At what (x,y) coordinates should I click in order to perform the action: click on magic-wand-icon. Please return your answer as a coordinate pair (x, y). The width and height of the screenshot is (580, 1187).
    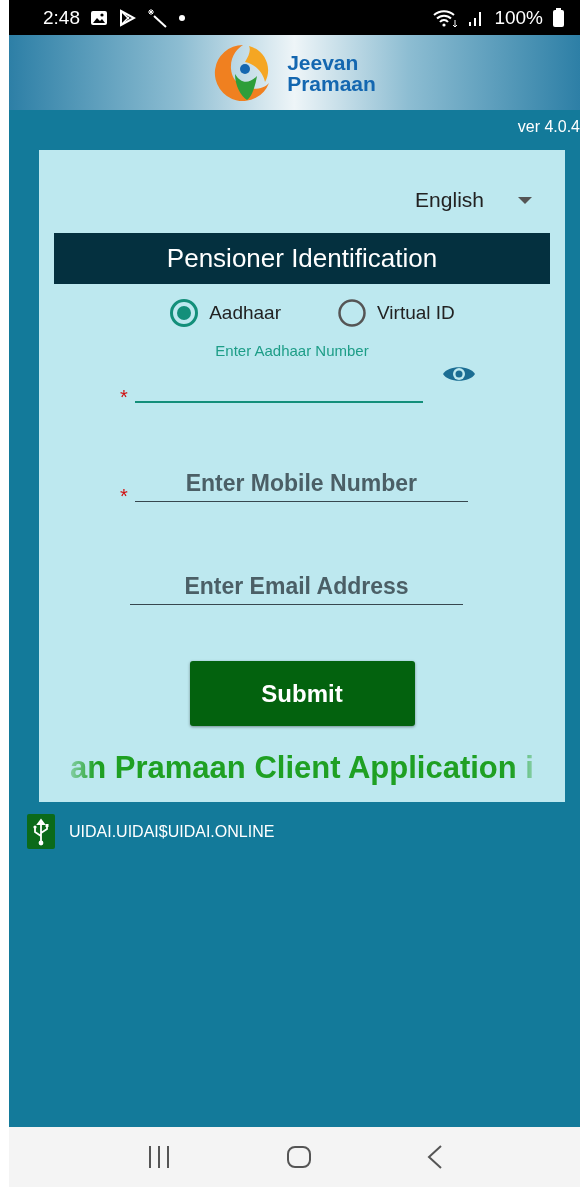
    Looking at the image, I should click on (157, 17).